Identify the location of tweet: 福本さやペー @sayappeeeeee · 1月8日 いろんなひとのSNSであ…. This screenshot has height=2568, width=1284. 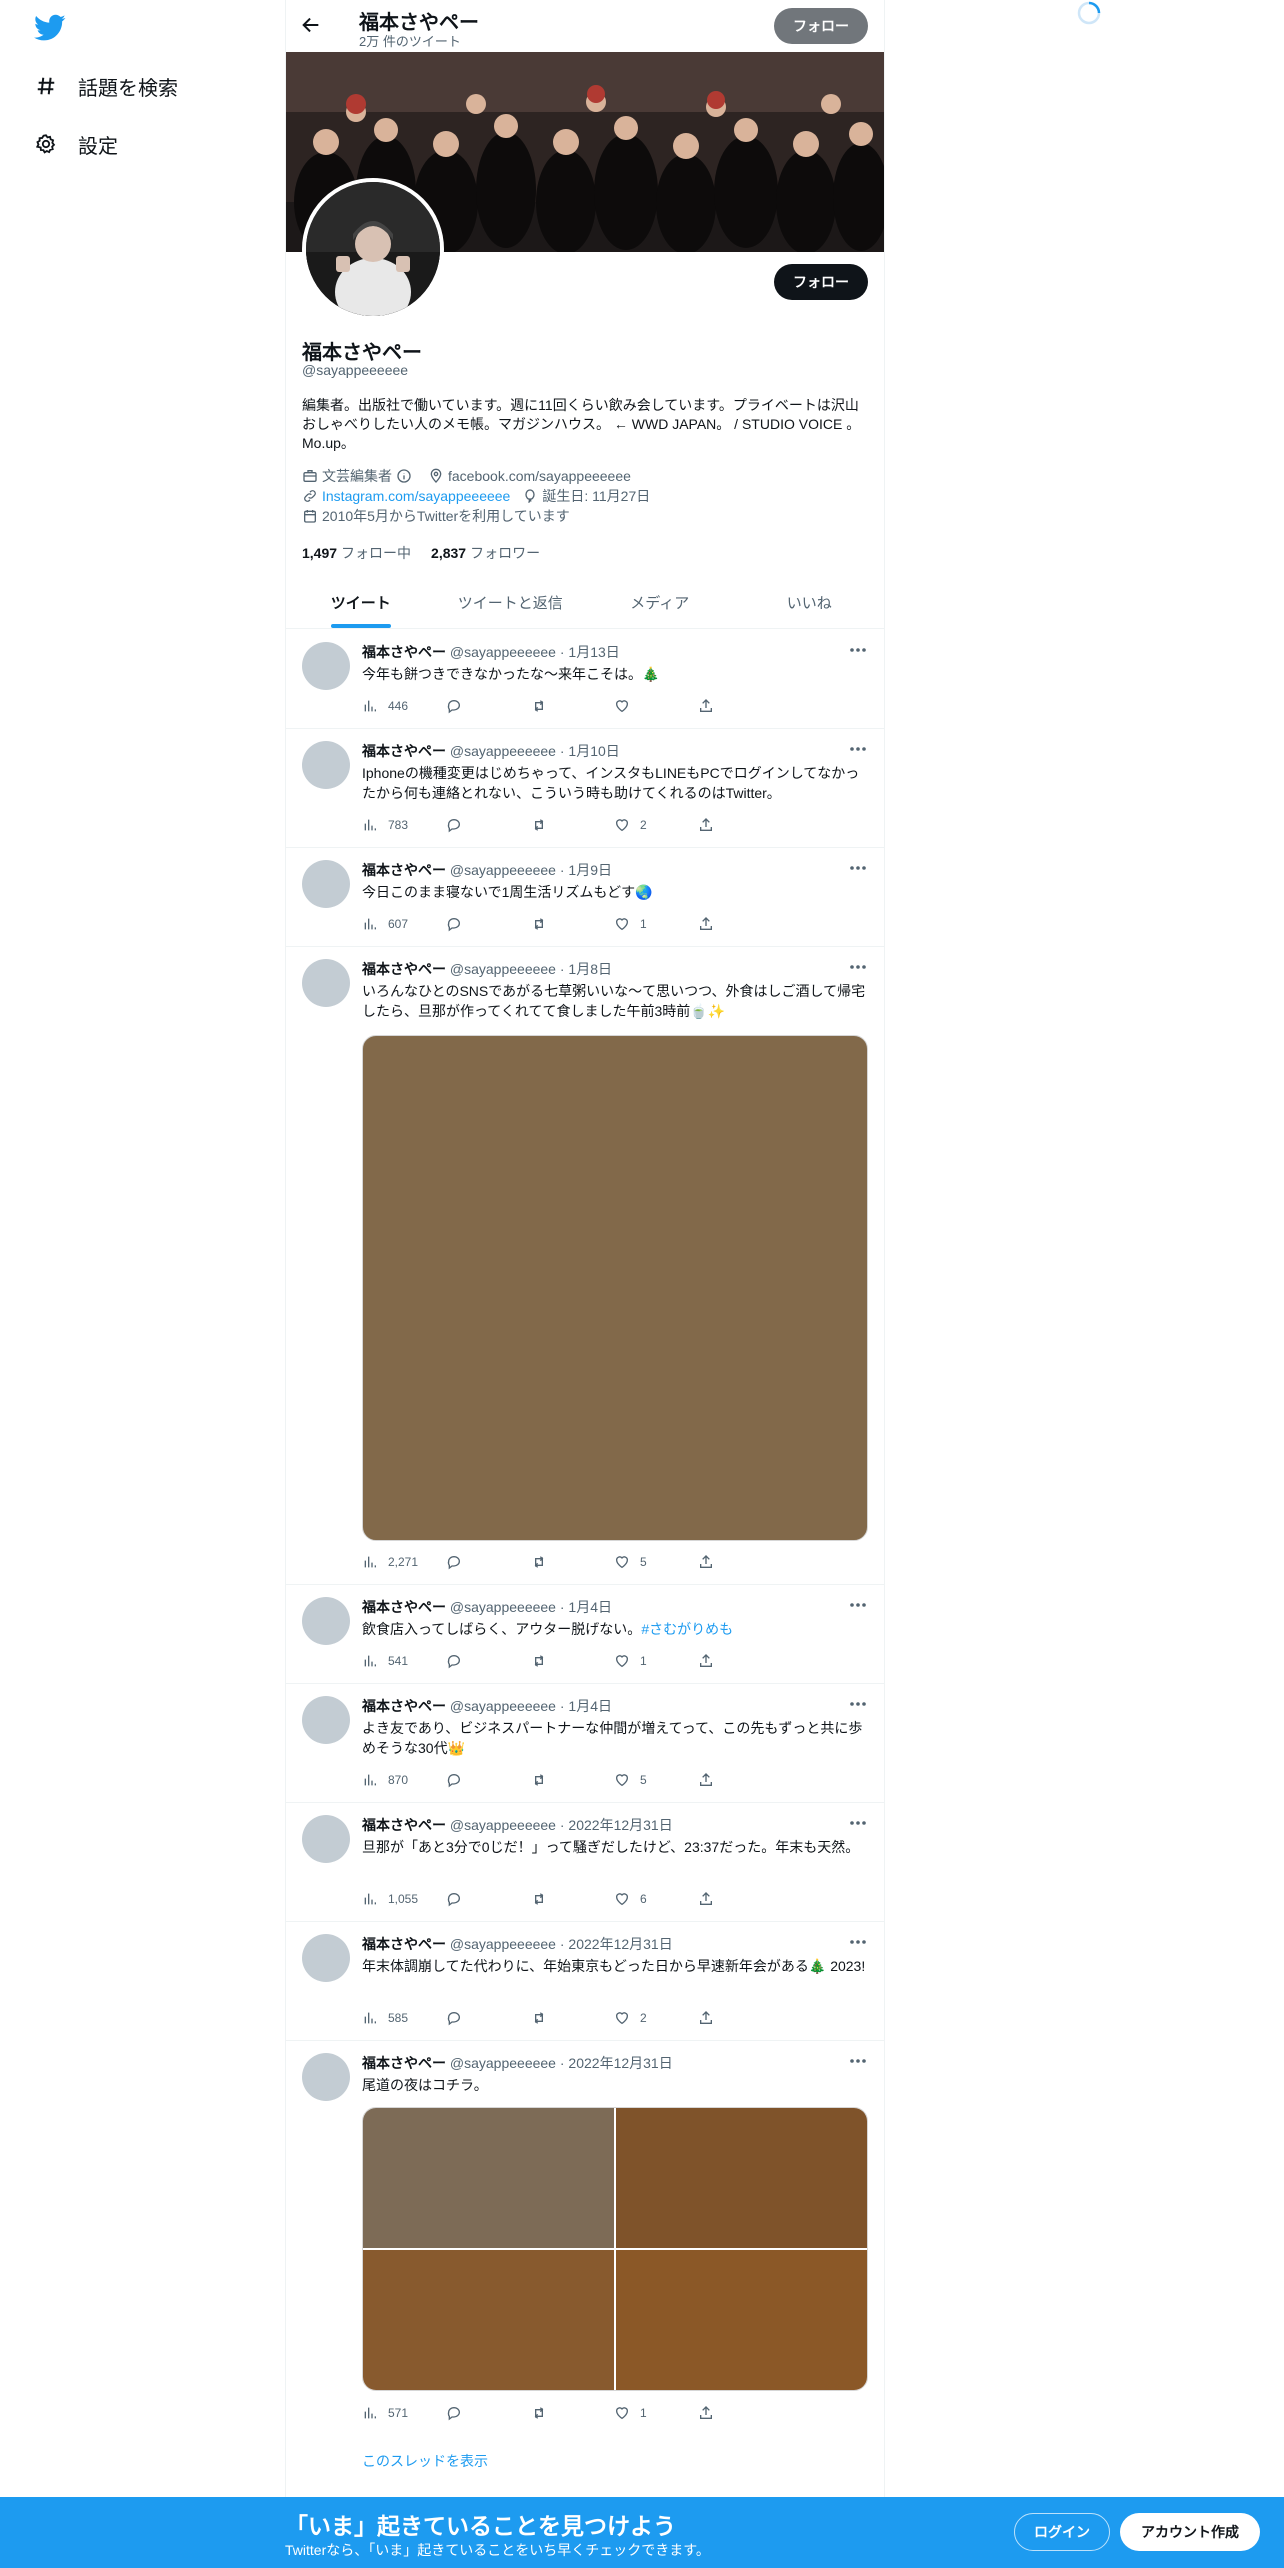
(585, 1266).